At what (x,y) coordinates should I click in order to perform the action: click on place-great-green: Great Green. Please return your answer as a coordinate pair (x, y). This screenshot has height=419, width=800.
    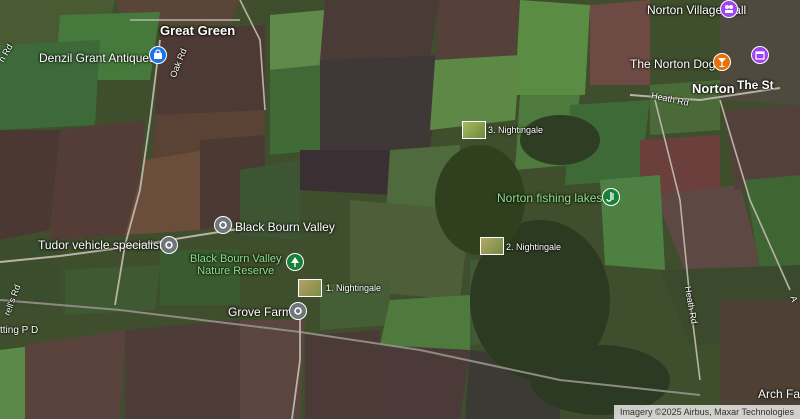
    Looking at the image, I should click on (197, 30).